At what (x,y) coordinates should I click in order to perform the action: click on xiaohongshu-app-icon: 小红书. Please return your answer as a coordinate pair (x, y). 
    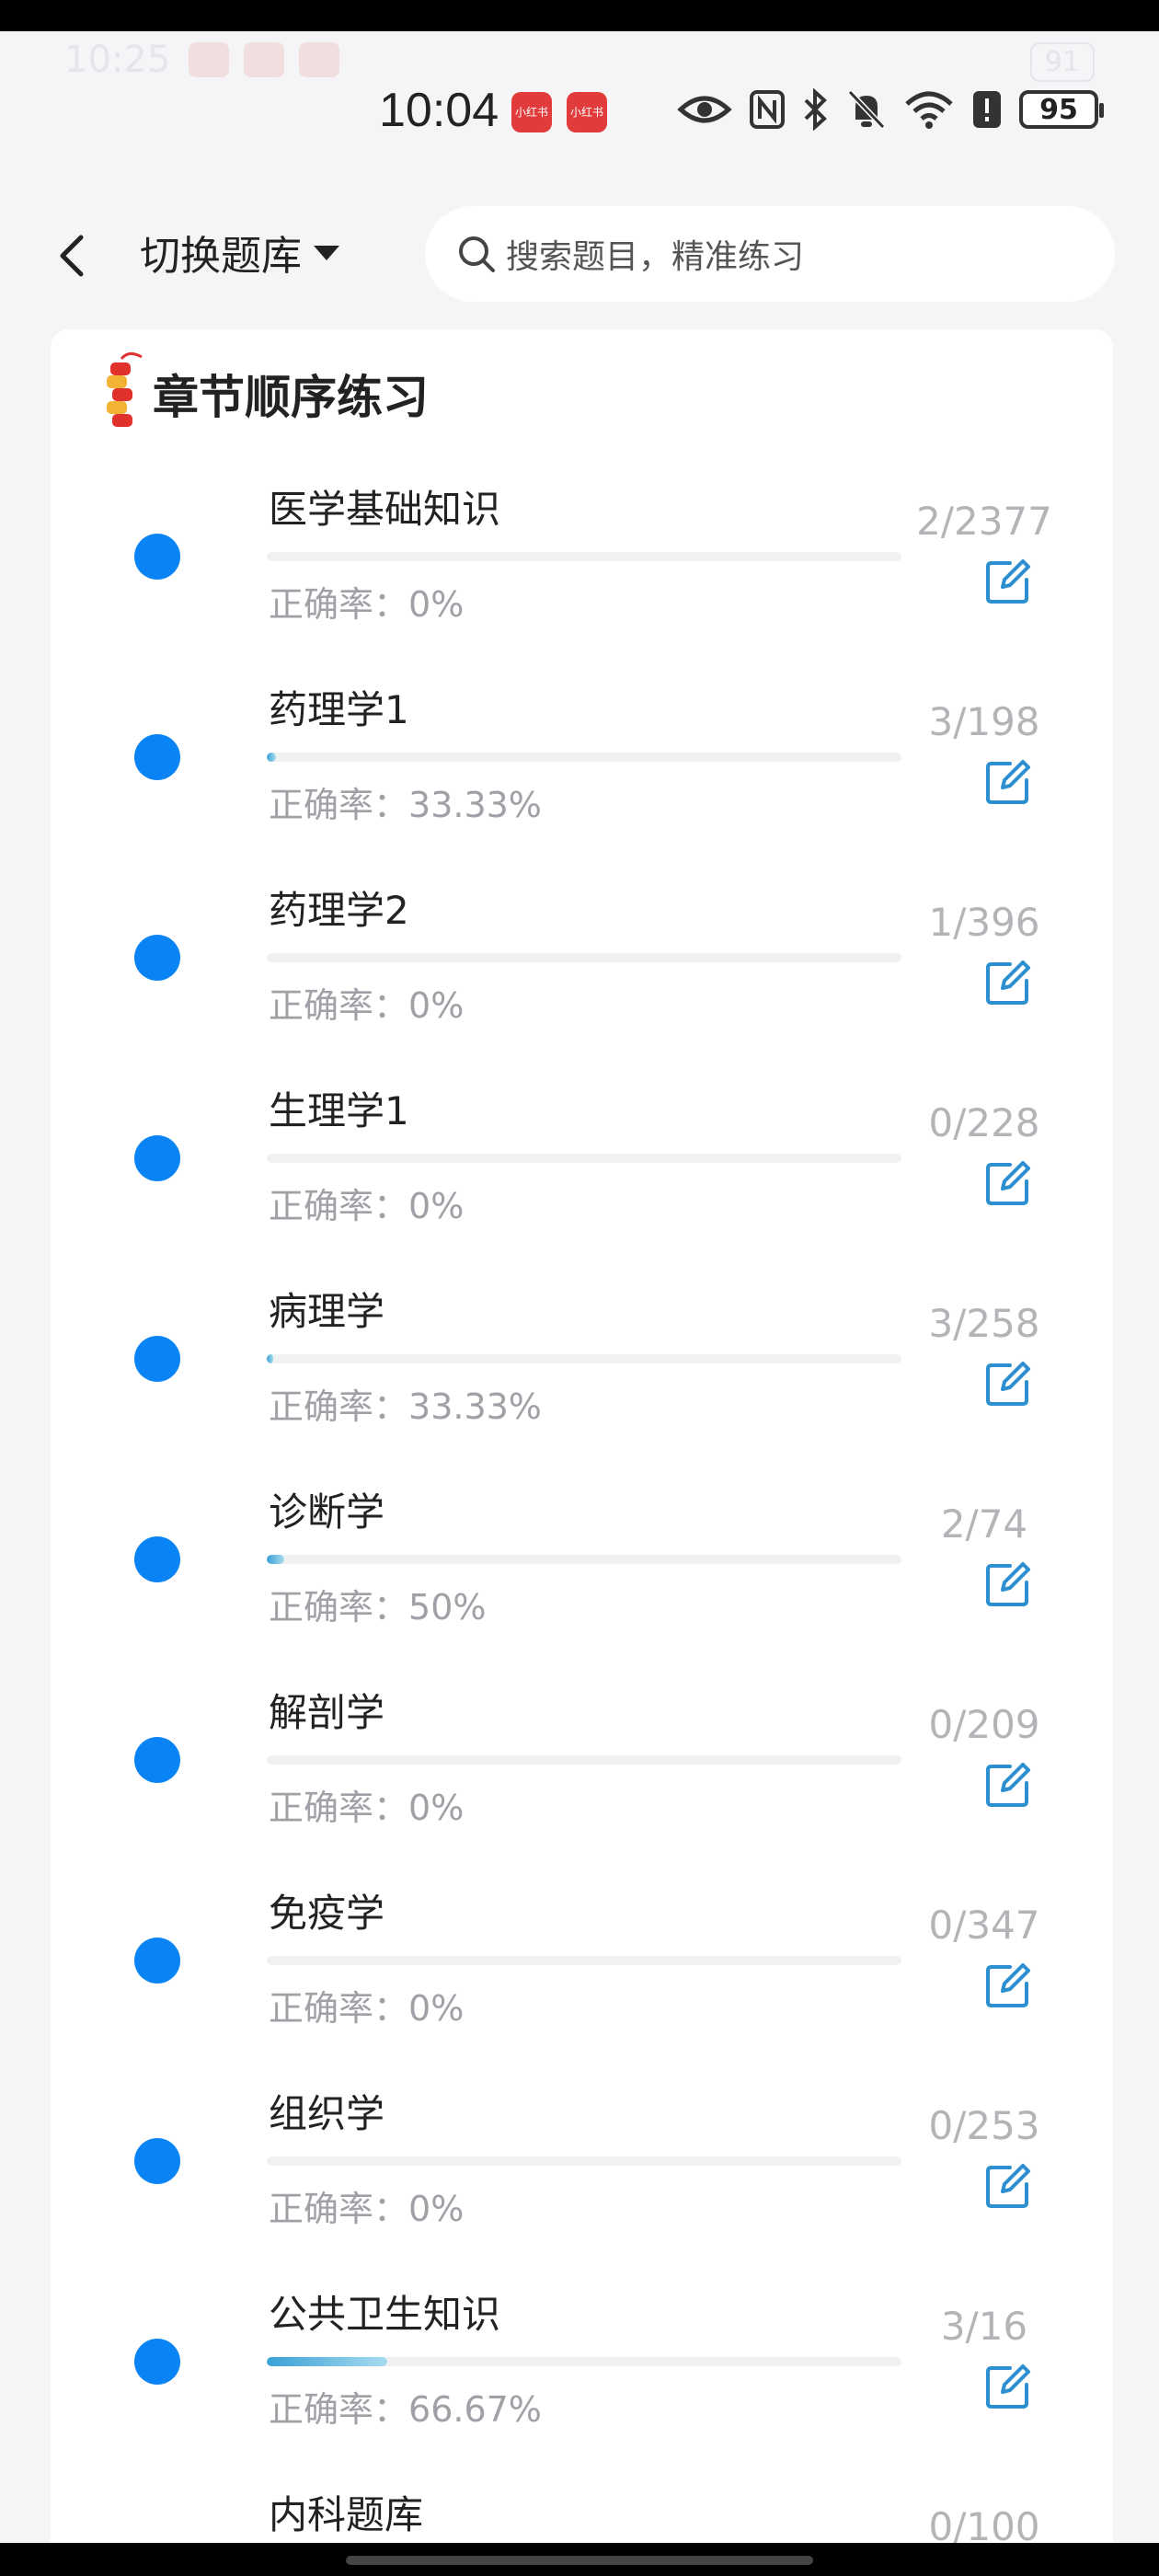
    Looking at the image, I should click on (587, 112).